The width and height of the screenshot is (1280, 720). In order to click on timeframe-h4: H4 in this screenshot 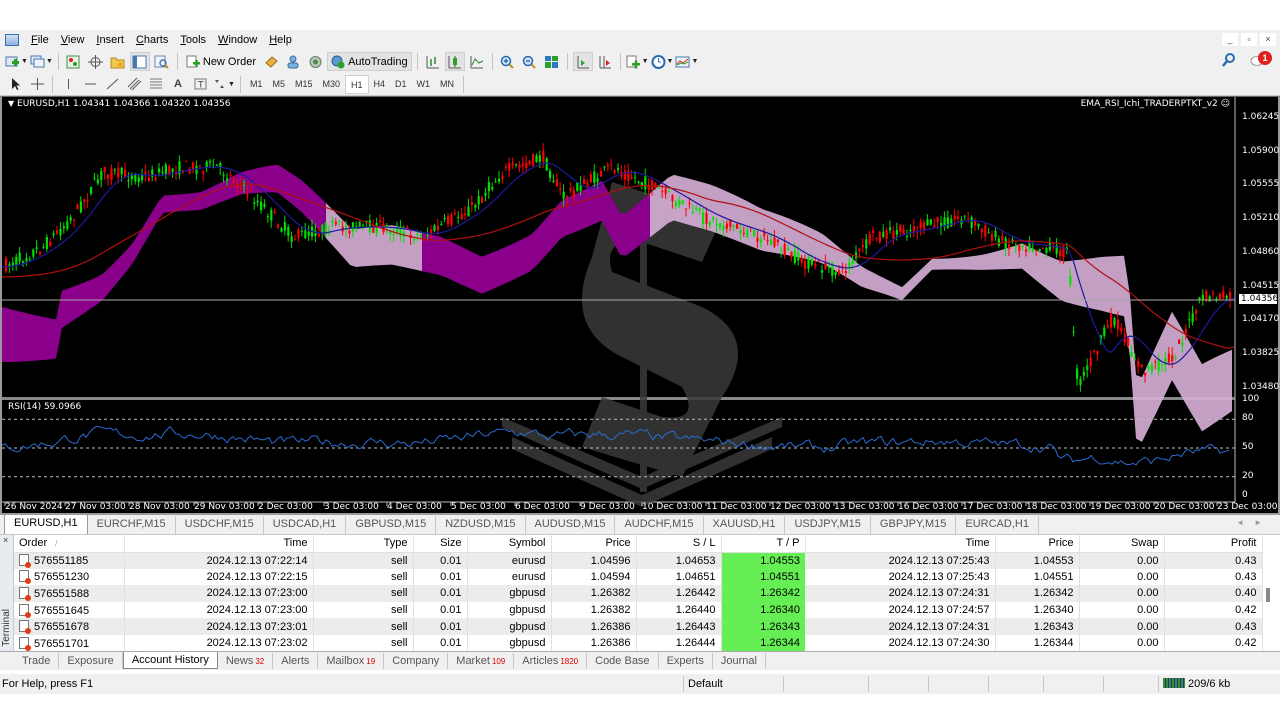, I will do `click(380, 84)`.